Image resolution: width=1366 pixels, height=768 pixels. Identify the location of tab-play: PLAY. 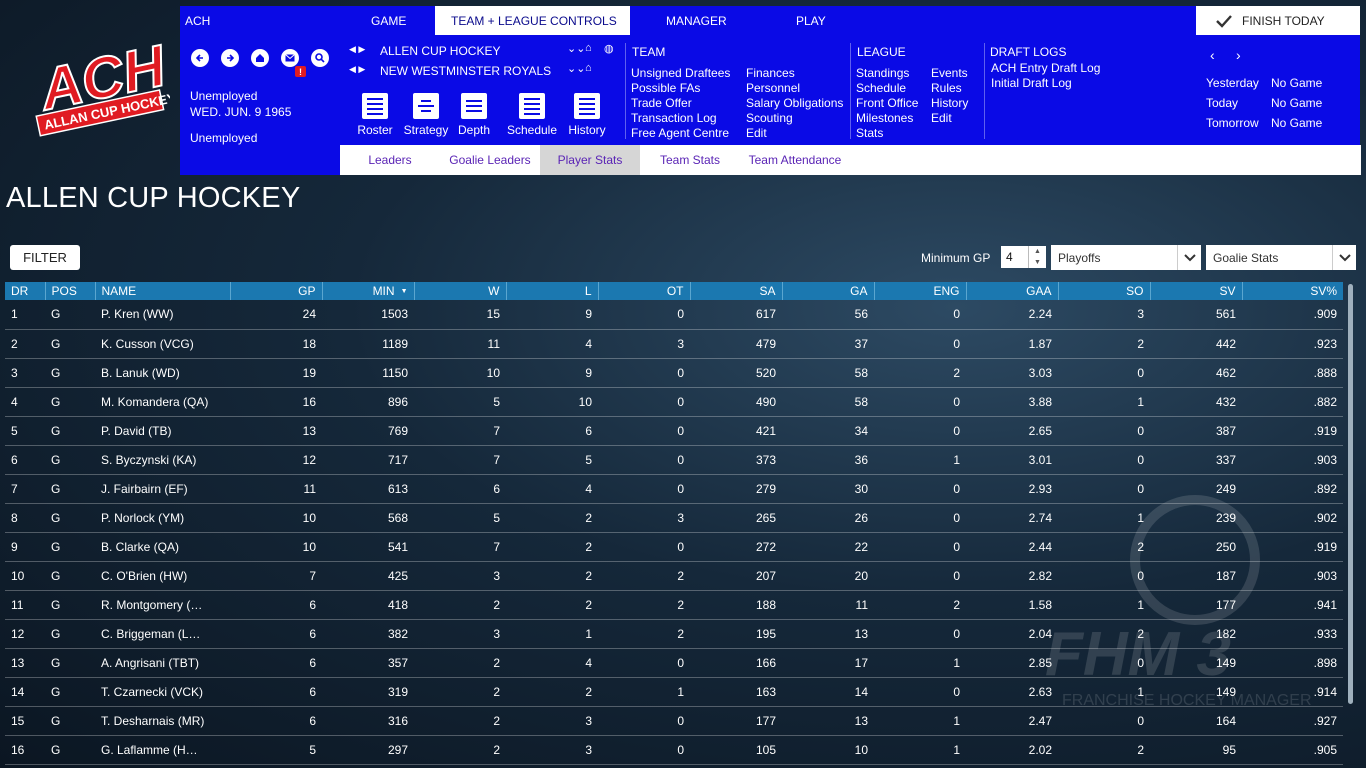
(810, 20).